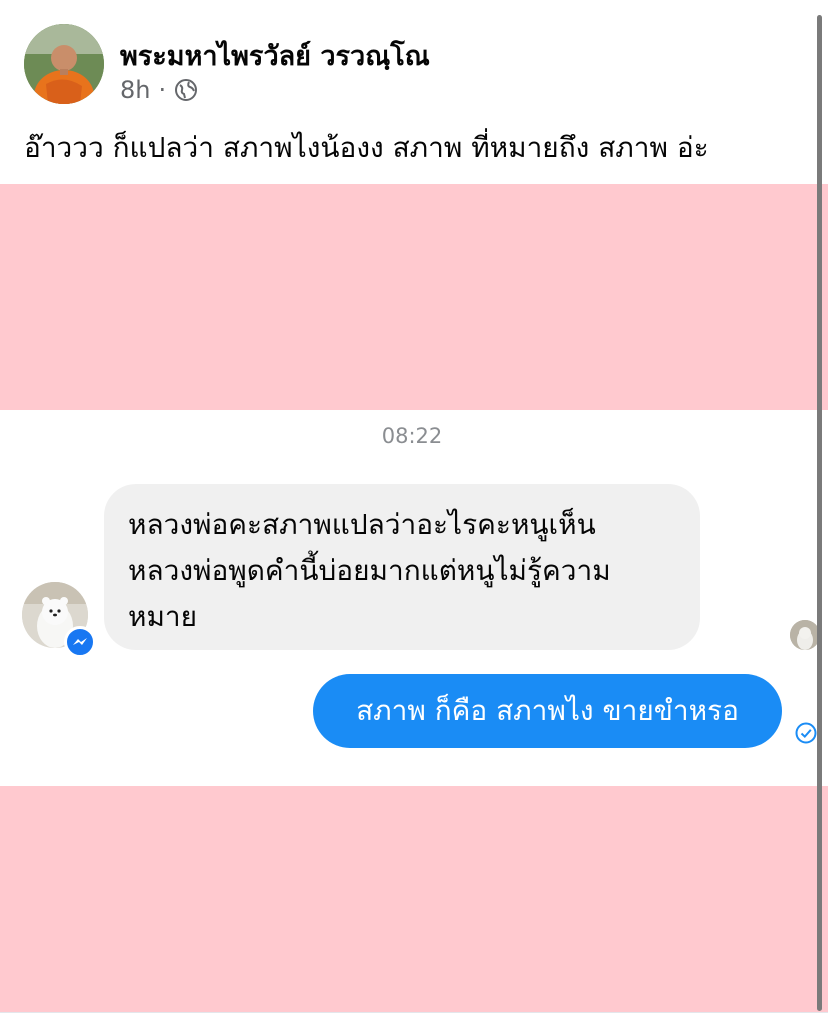 This screenshot has width=828, height=1026. Describe the element at coordinates (414, 1012) in the screenshot. I see `divider` at that location.